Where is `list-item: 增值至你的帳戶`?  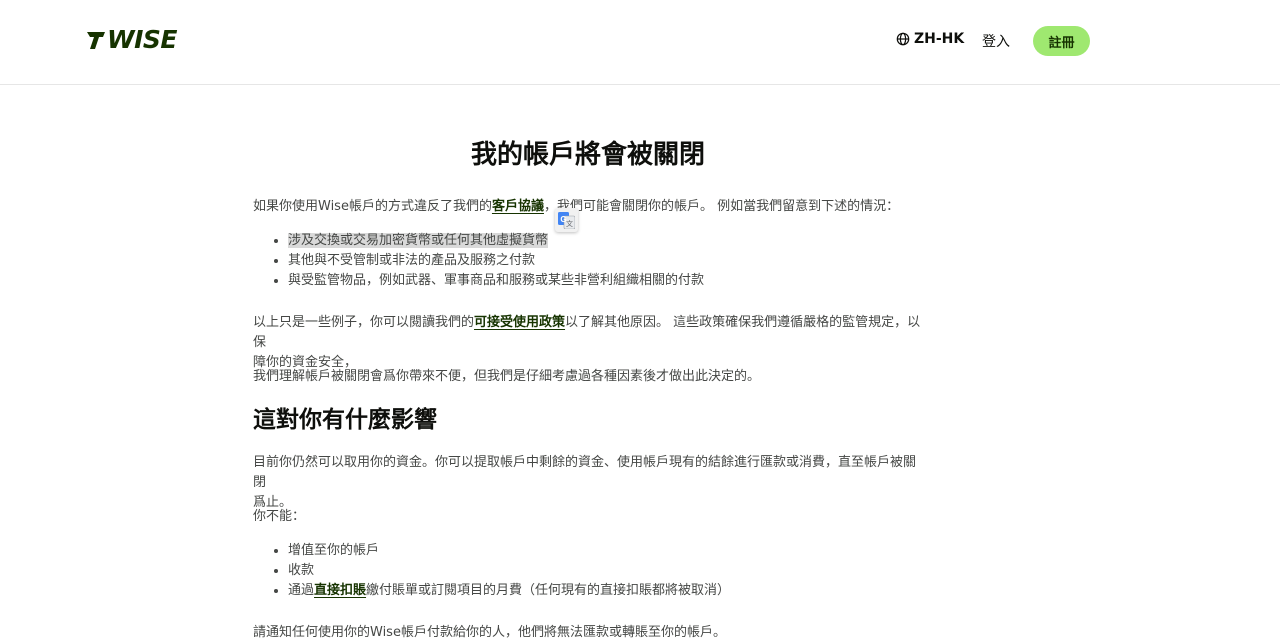 list-item: 增值至你的帳戶 is located at coordinates (509, 551).